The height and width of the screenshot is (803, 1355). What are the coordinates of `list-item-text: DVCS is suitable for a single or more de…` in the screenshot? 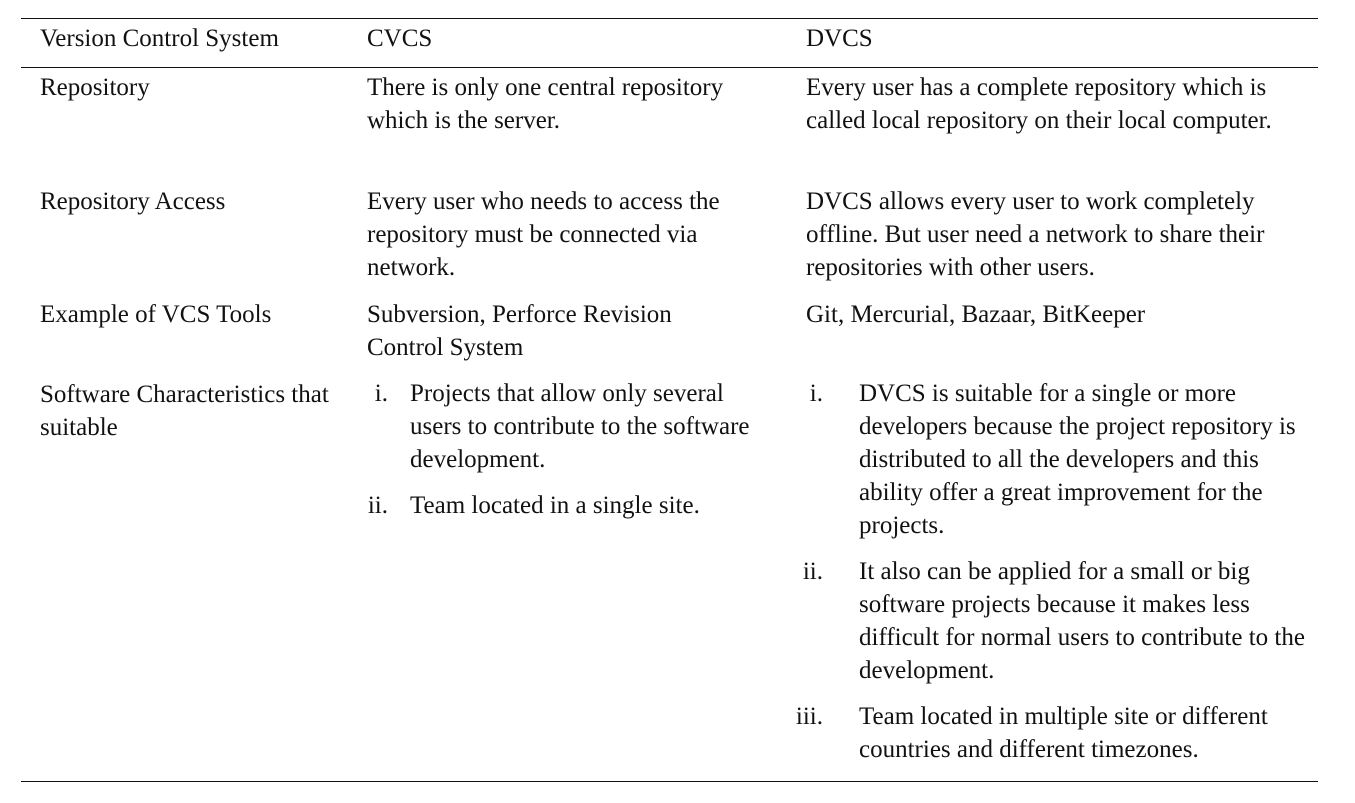 It's located at (1077, 459).